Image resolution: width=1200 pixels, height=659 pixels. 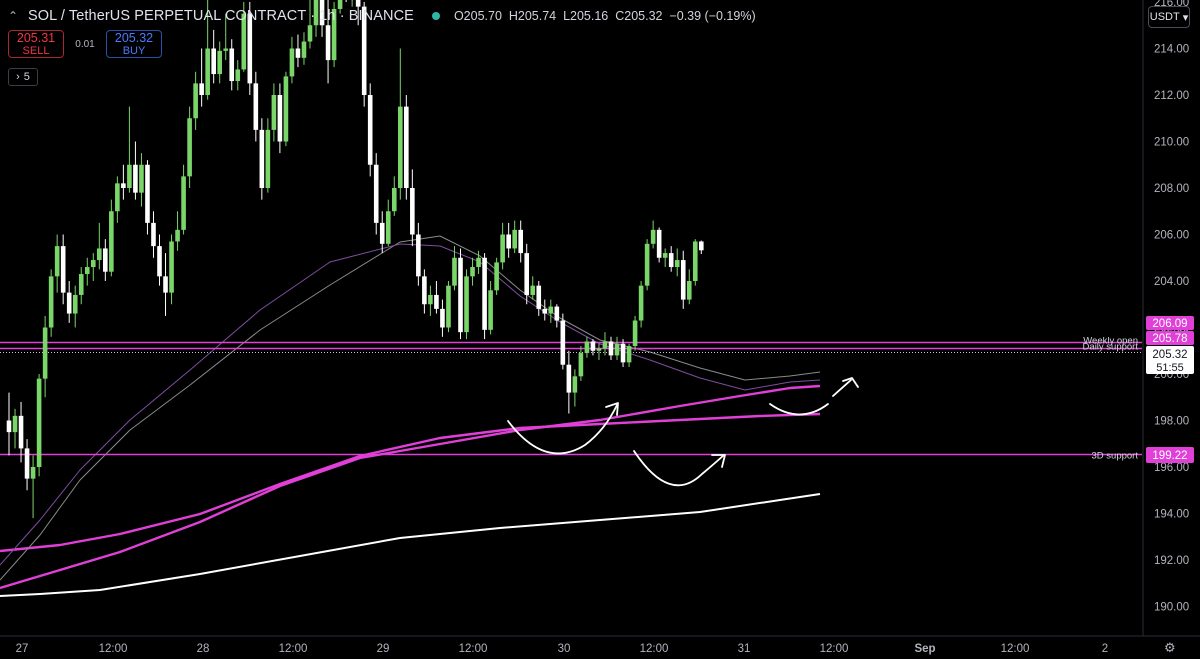 What do you see at coordinates (36, 44) in the screenshot?
I see `sell-button: 205.31 SELL` at bounding box center [36, 44].